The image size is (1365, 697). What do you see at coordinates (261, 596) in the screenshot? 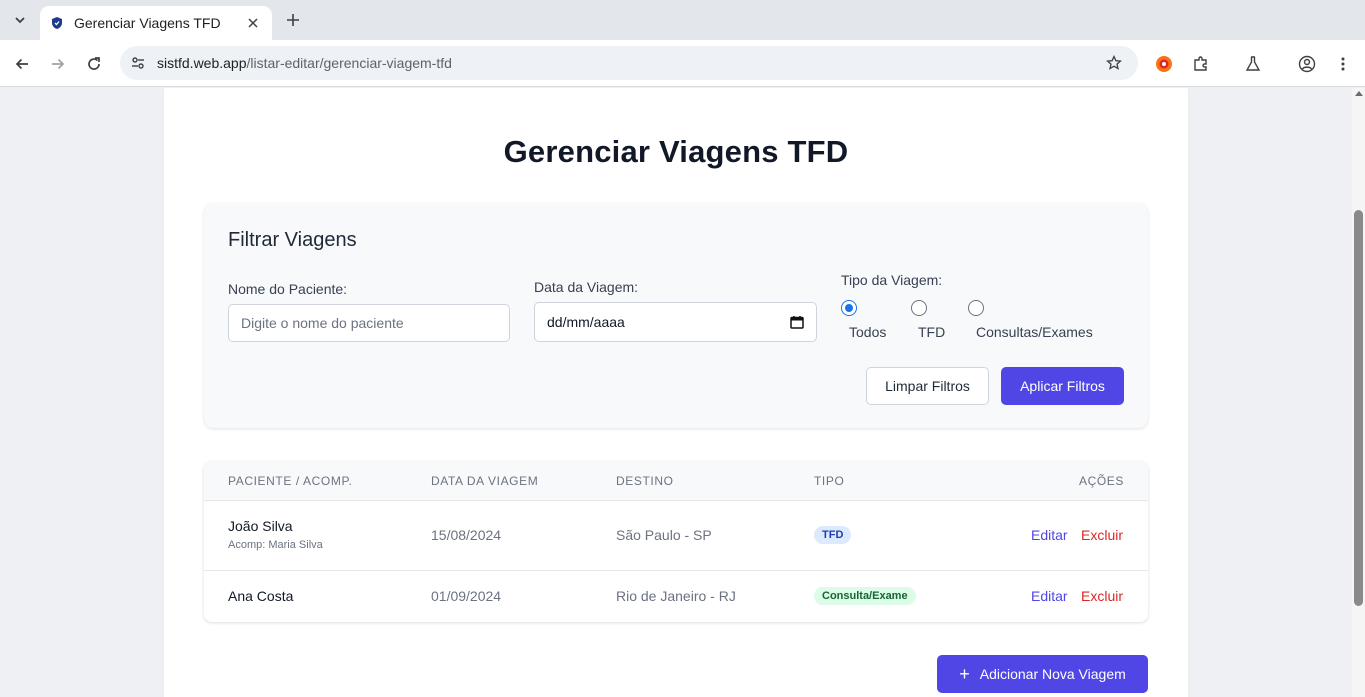
I see `patient-name: Ana Costa` at bounding box center [261, 596].